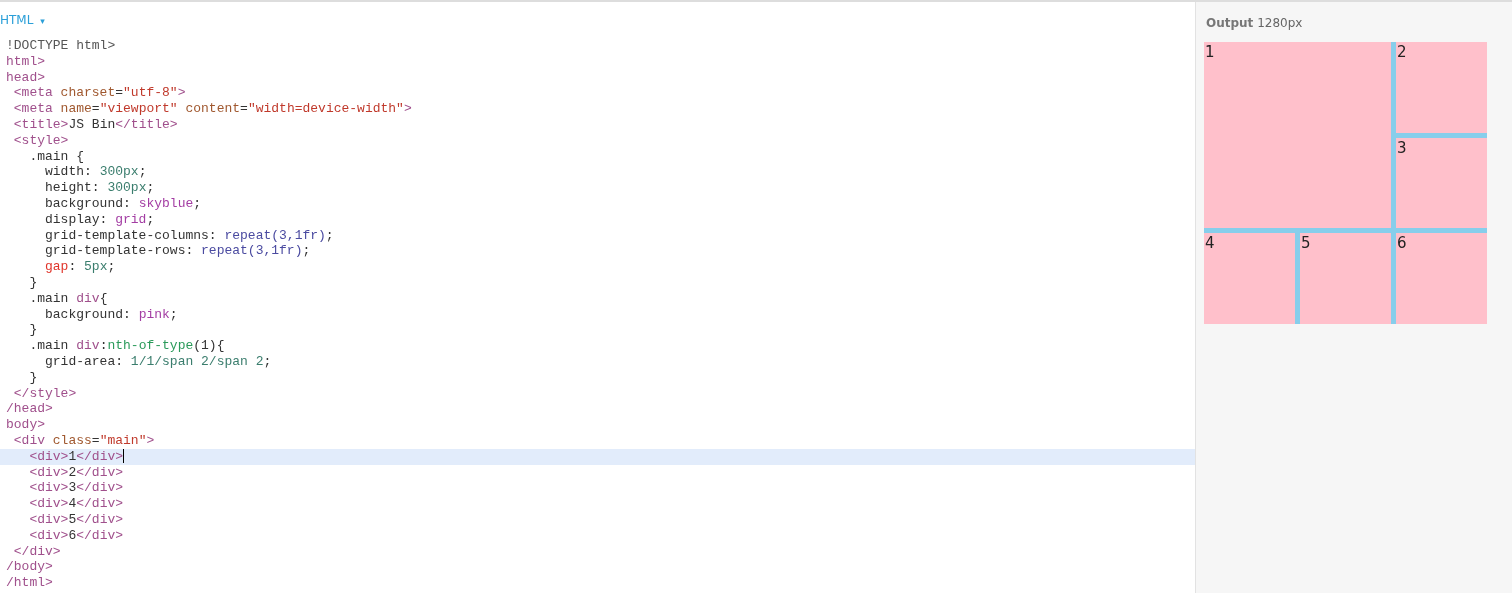 The image size is (1512, 593). Describe the element at coordinates (1441, 278) in the screenshot. I see `grid-cell: 6` at that location.